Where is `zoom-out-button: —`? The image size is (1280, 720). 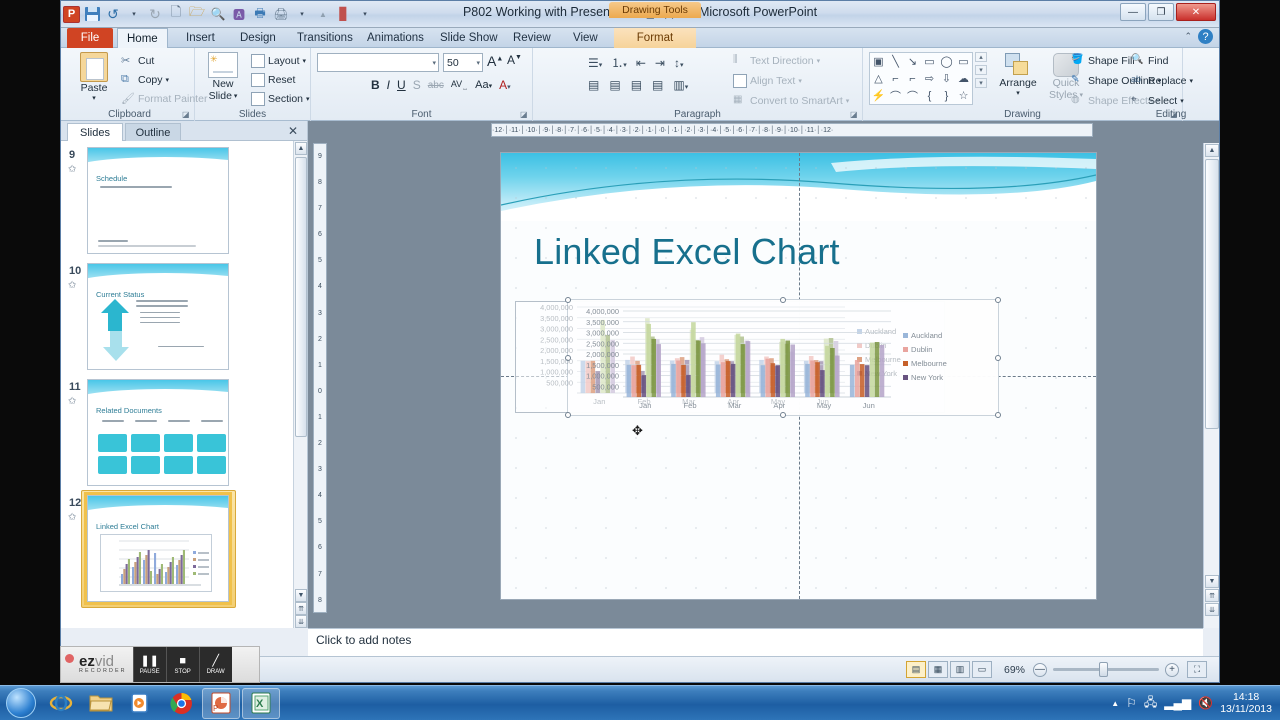
zoom-out-button: — is located at coordinates (1040, 669).